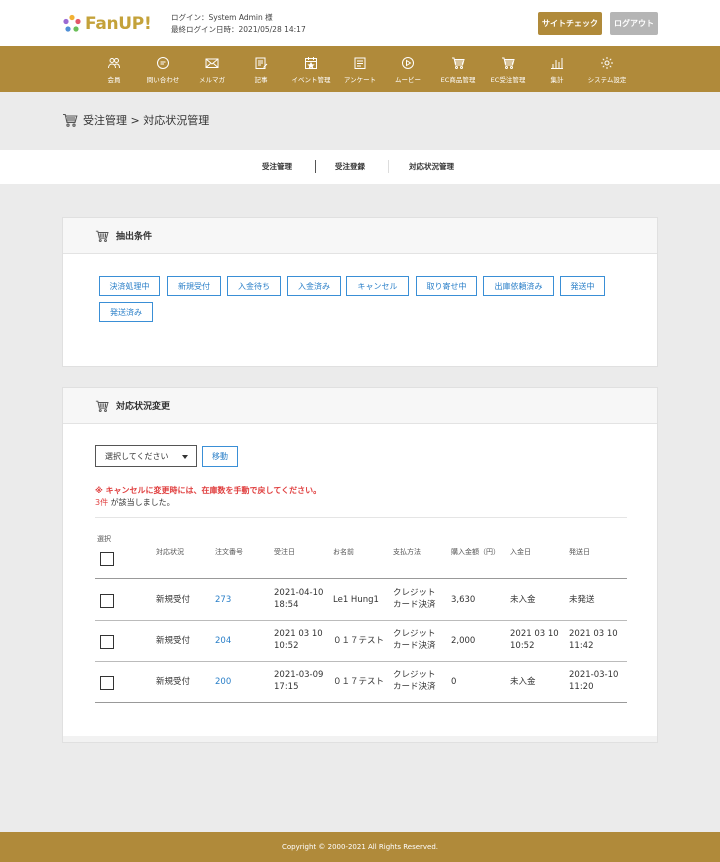 This screenshot has height=862, width=720. What do you see at coordinates (220, 456) in the screenshot?
I see `move-button: 移動` at bounding box center [220, 456].